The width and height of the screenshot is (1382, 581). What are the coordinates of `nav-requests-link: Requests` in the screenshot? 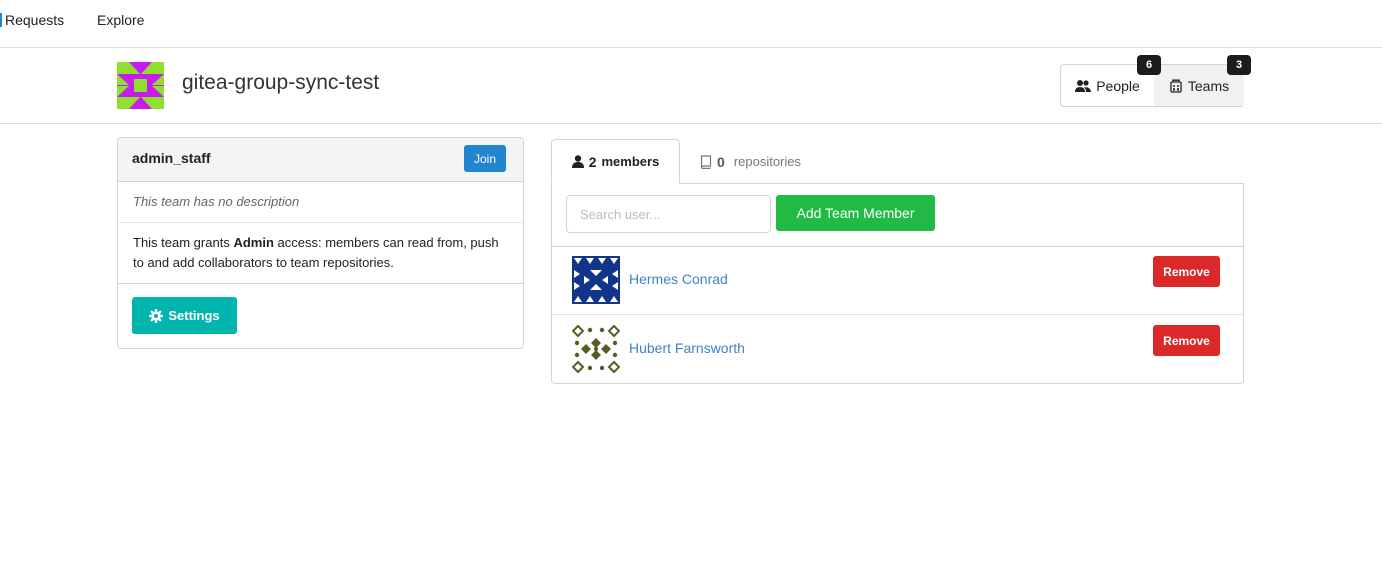 It's located at (34, 20).